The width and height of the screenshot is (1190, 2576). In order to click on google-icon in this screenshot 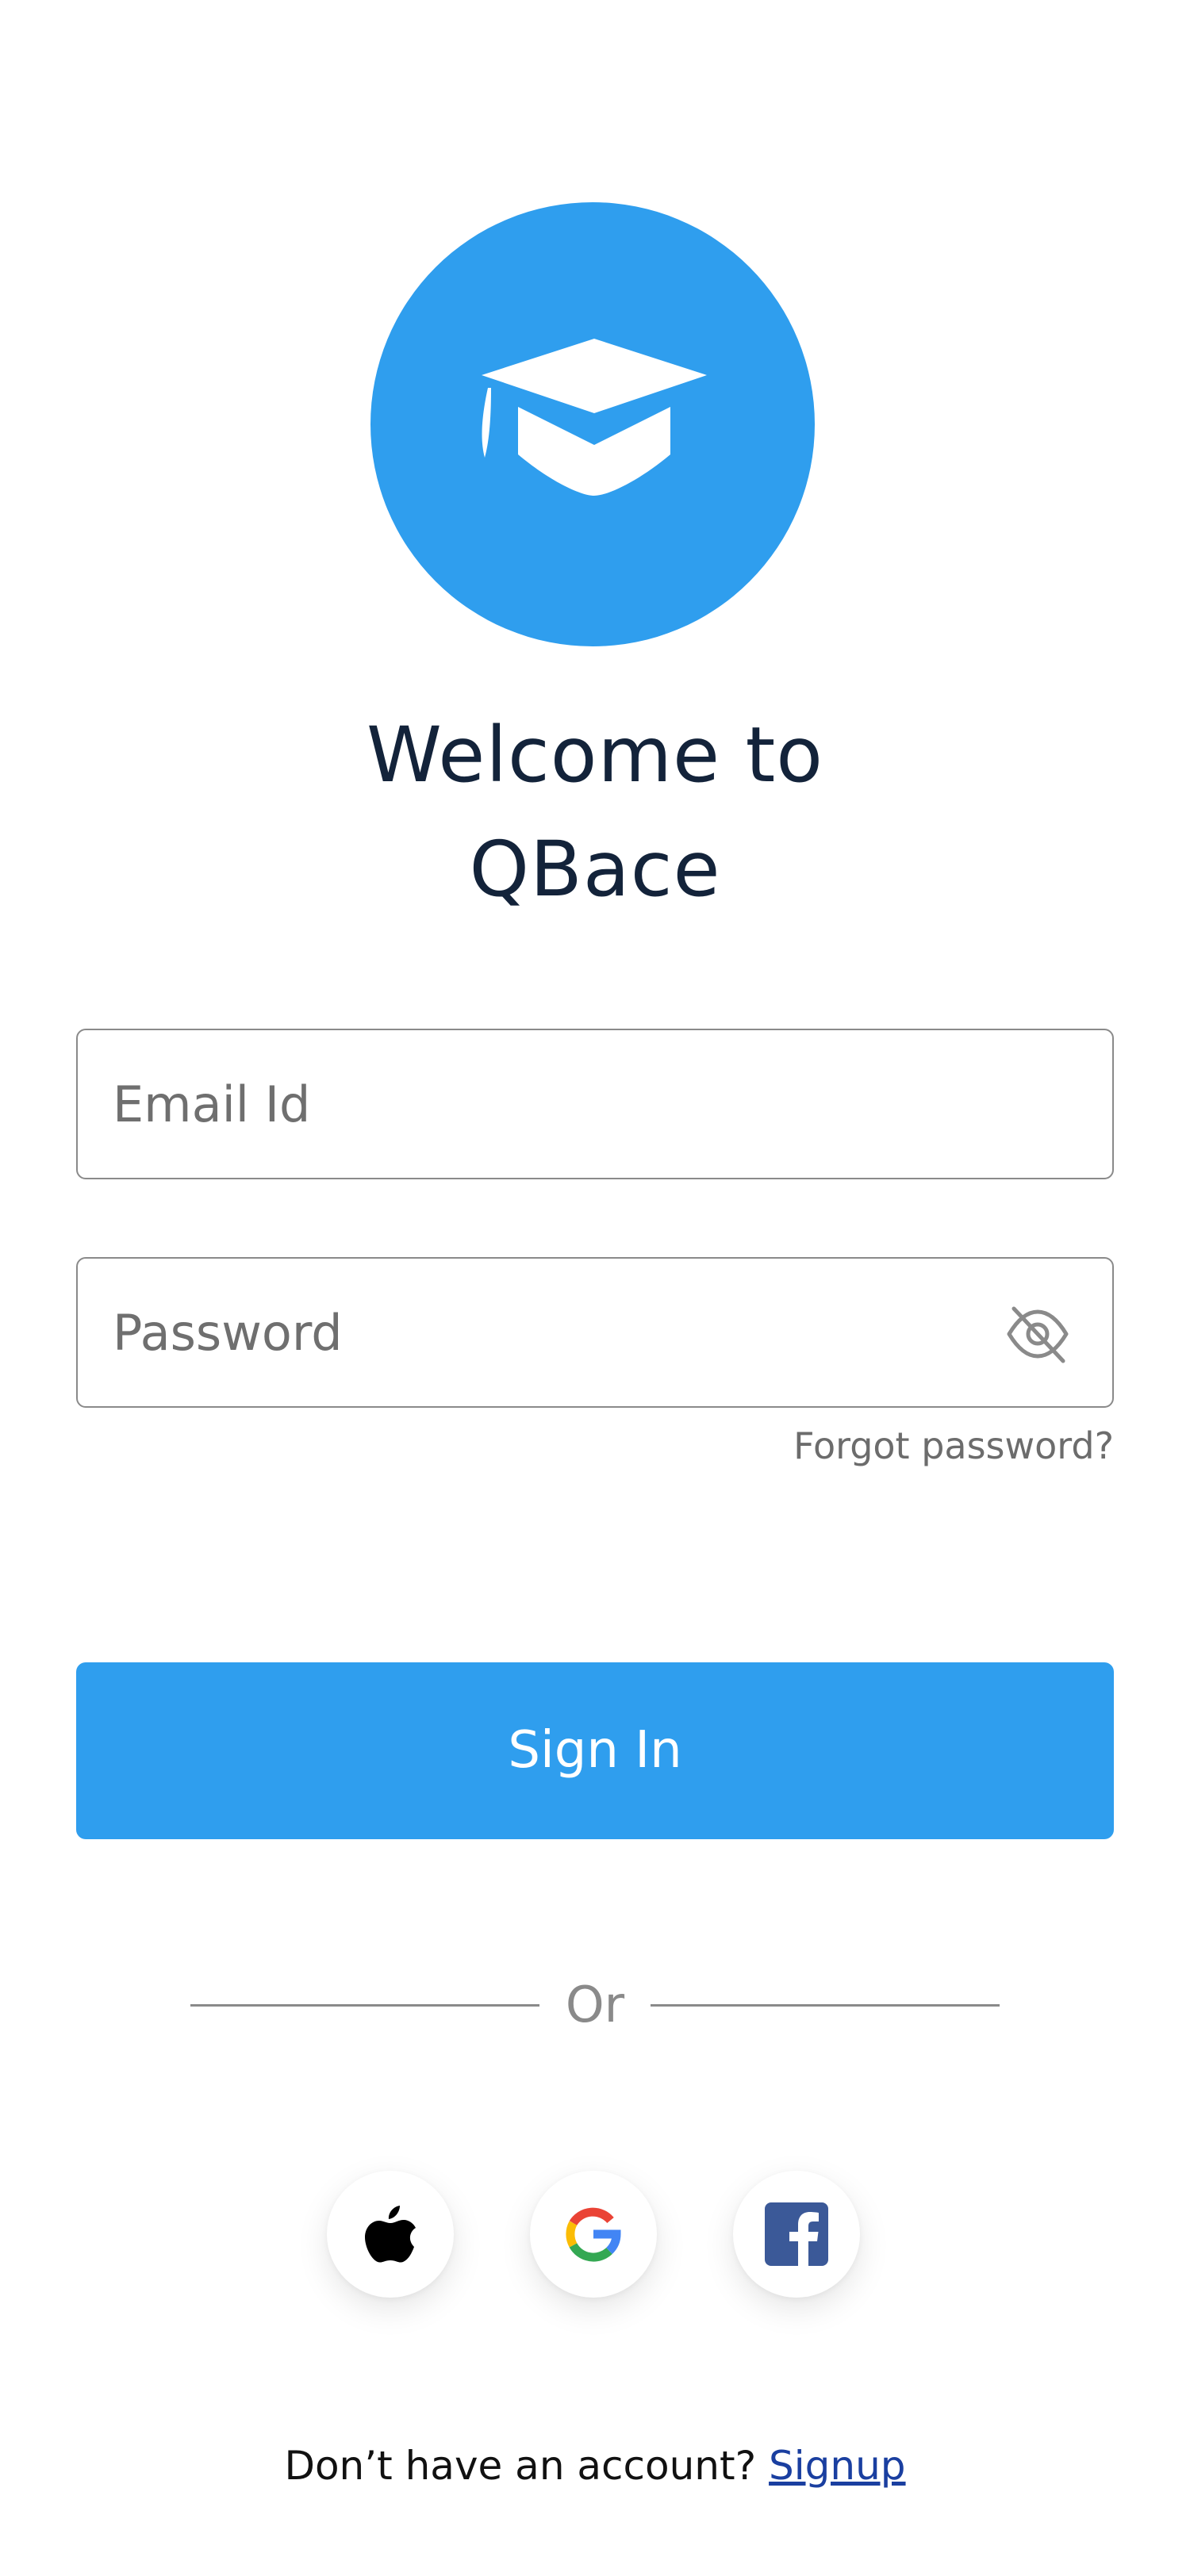, I will do `click(593, 2234)`.